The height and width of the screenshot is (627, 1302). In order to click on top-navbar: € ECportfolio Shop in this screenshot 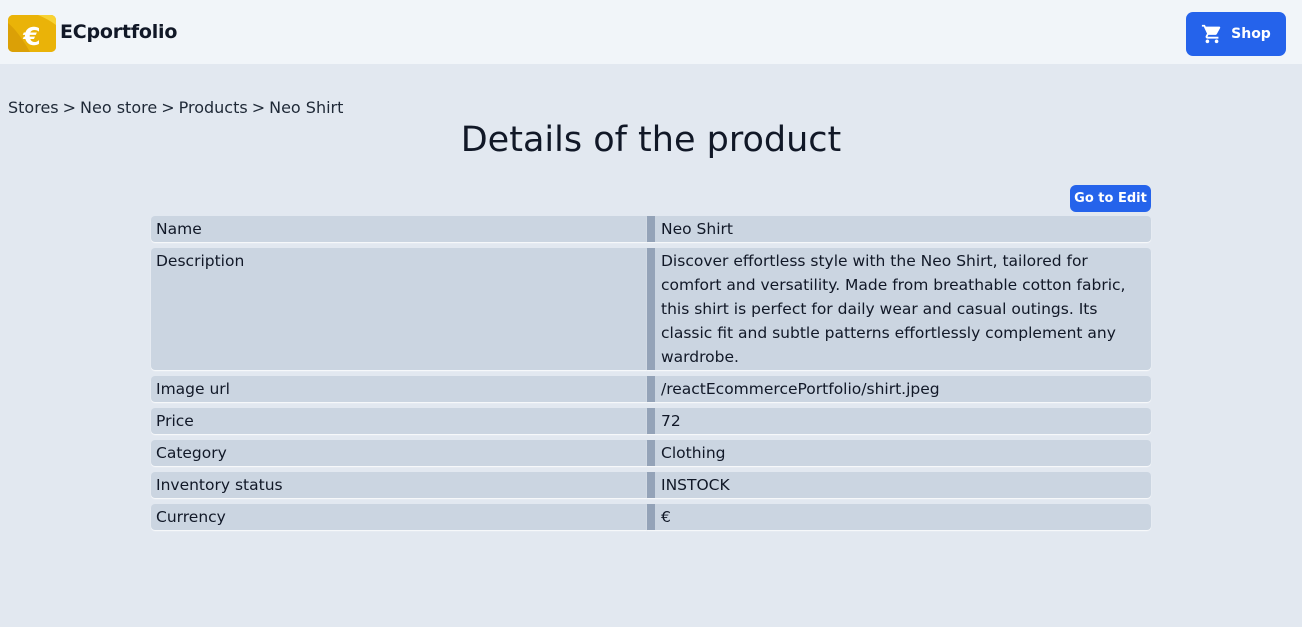, I will do `click(651, 32)`.